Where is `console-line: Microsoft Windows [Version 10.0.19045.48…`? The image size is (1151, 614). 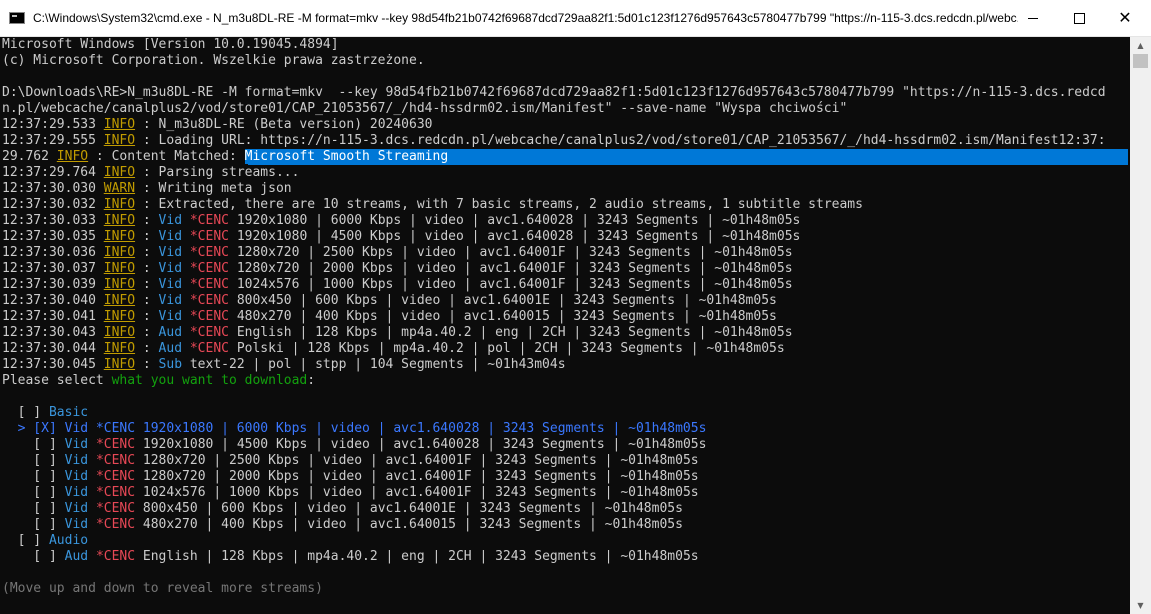
console-line: Microsoft Windows [Version 10.0.19045.48… is located at coordinates (170, 45).